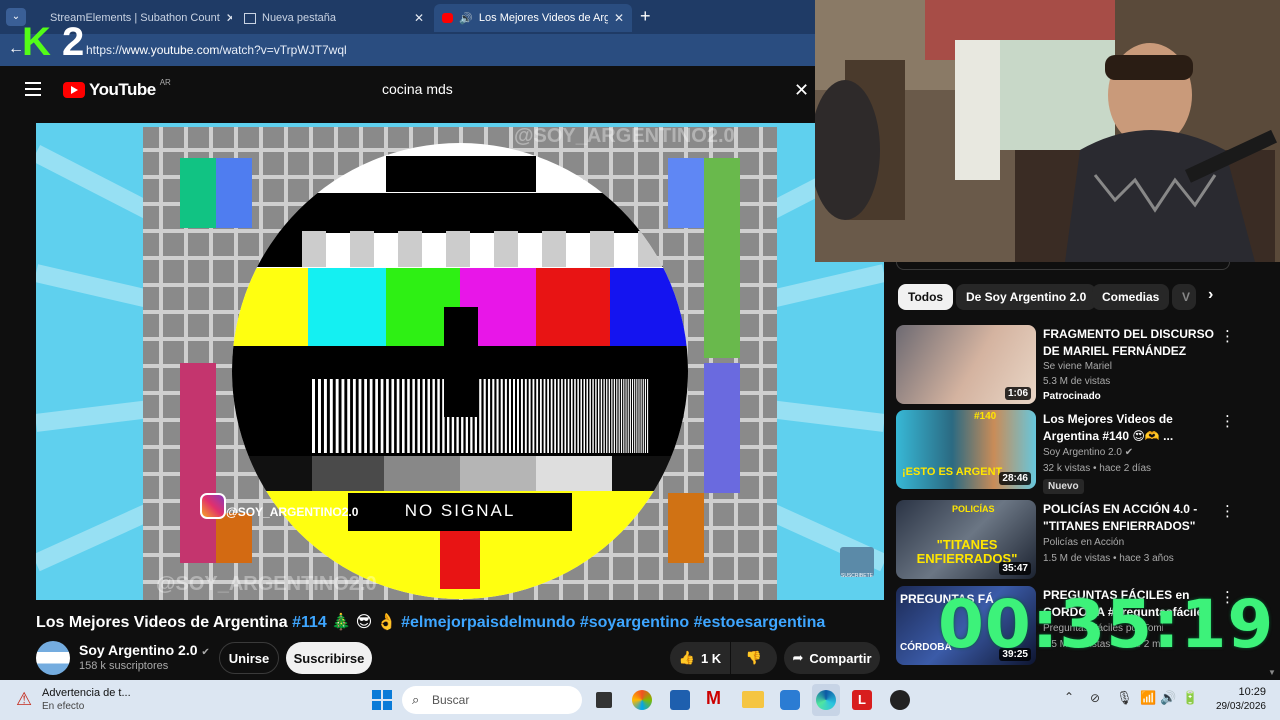 The width and height of the screenshot is (1280, 720). I want to click on taskbar-search-box: ⌕ Buscar, so click(492, 700).